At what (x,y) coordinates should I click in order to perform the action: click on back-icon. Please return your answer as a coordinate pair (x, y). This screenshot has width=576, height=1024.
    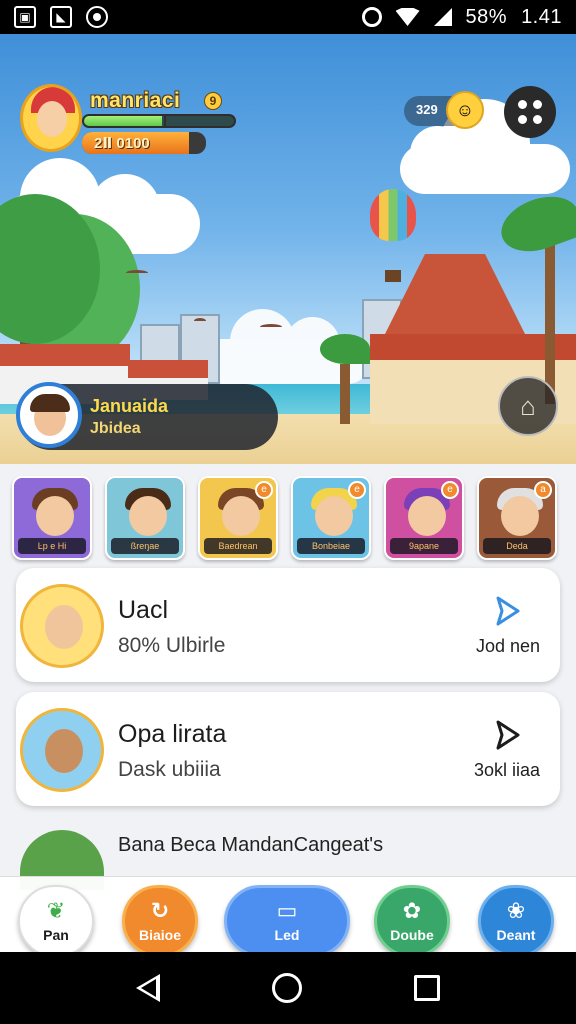
    Looking at the image, I should click on (148, 988).